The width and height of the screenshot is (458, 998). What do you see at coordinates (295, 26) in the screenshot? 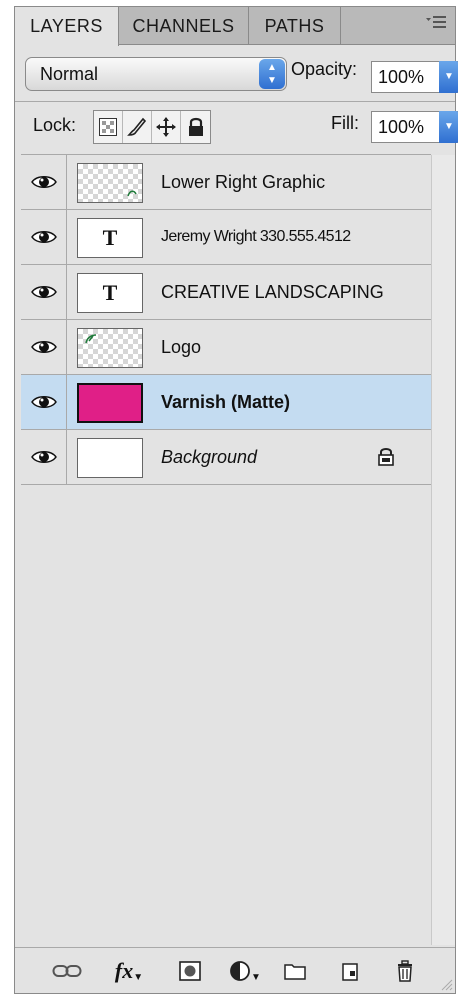
I see `tab-paths: PATHS` at bounding box center [295, 26].